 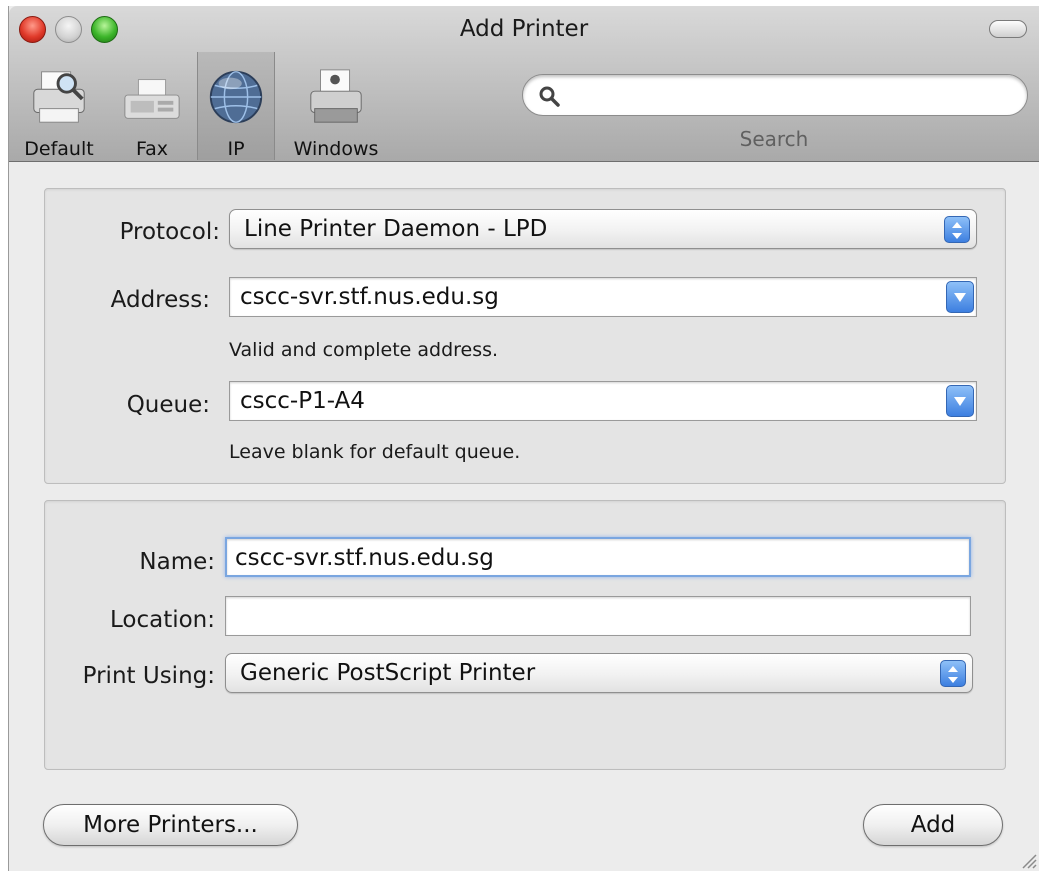 I want to click on address-combo: cscc-svr.stf.nus.edu.sg, so click(x=603, y=297).